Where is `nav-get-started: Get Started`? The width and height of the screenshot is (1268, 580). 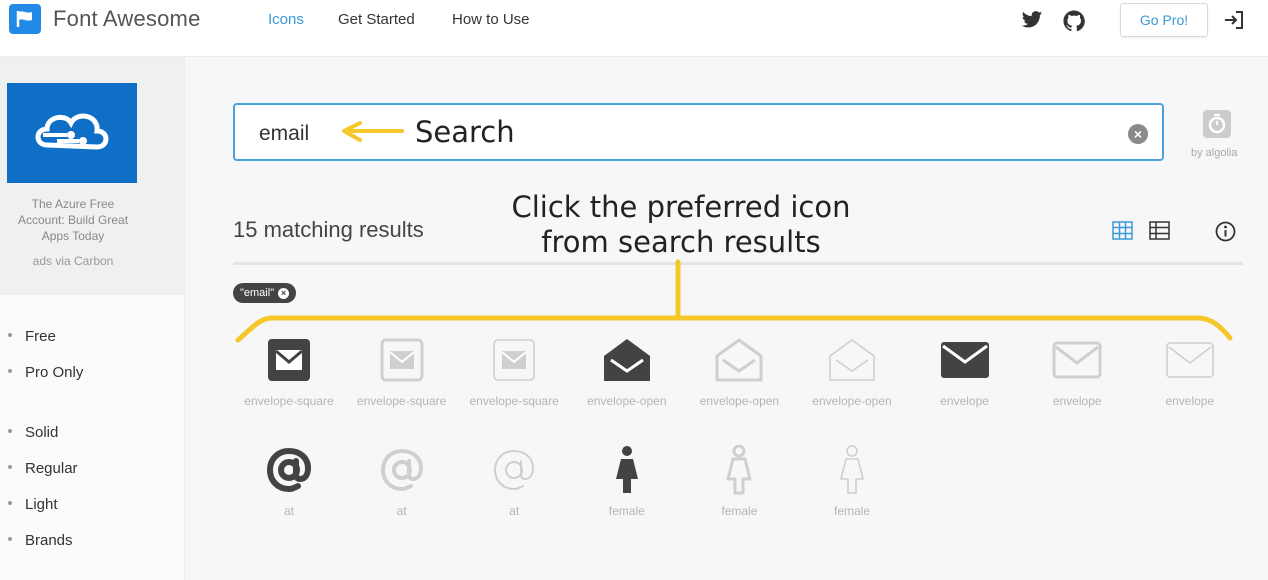 nav-get-started: Get Started is located at coordinates (376, 19).